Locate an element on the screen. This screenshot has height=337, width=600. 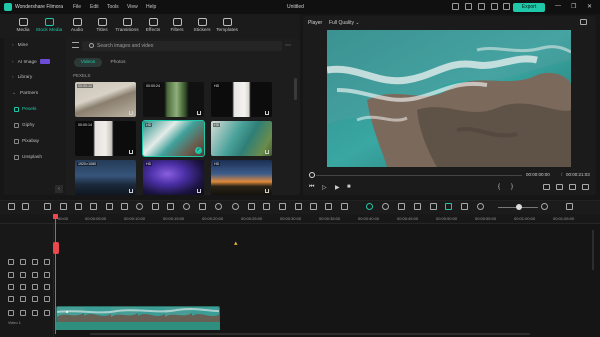
stop-button: ■ is located at coordinates (349, 187).